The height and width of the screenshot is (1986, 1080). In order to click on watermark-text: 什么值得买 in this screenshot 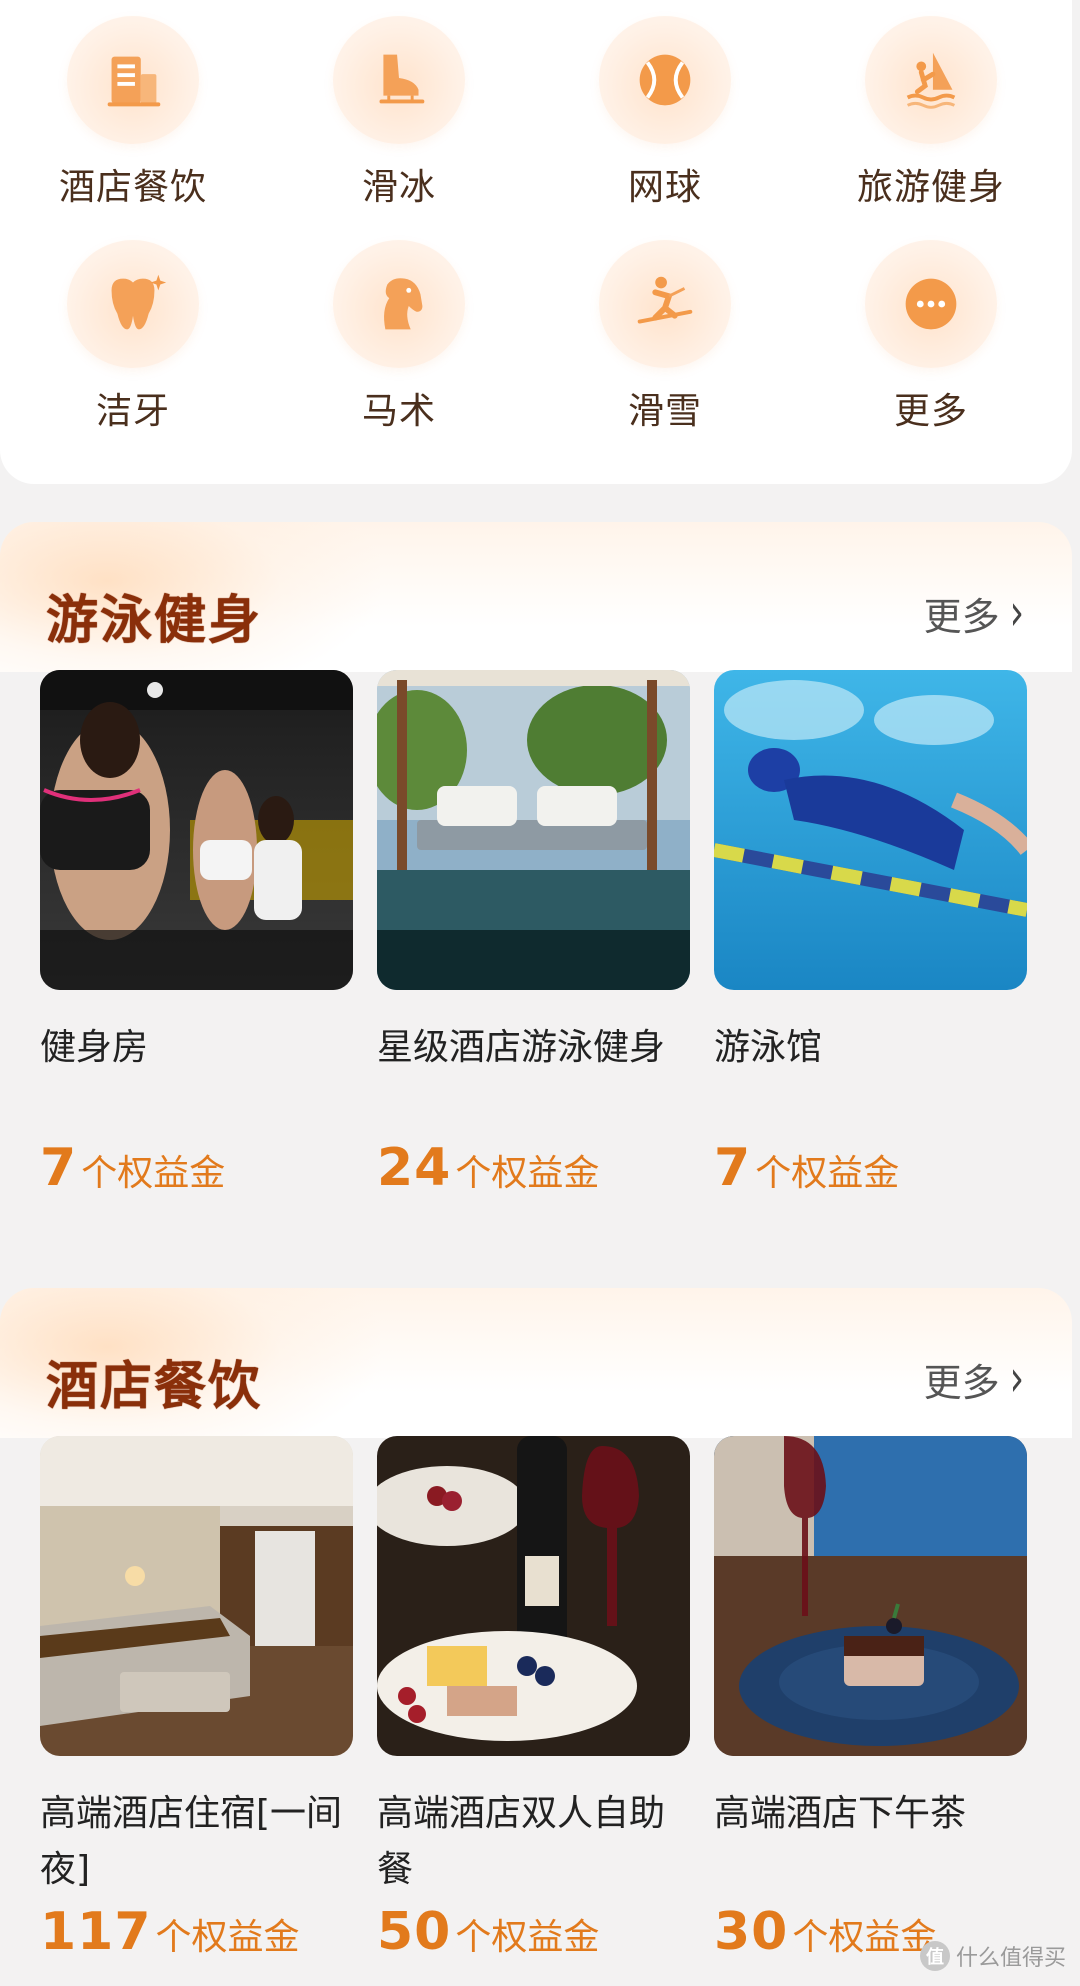, I will do `click(1010, 1958)`.